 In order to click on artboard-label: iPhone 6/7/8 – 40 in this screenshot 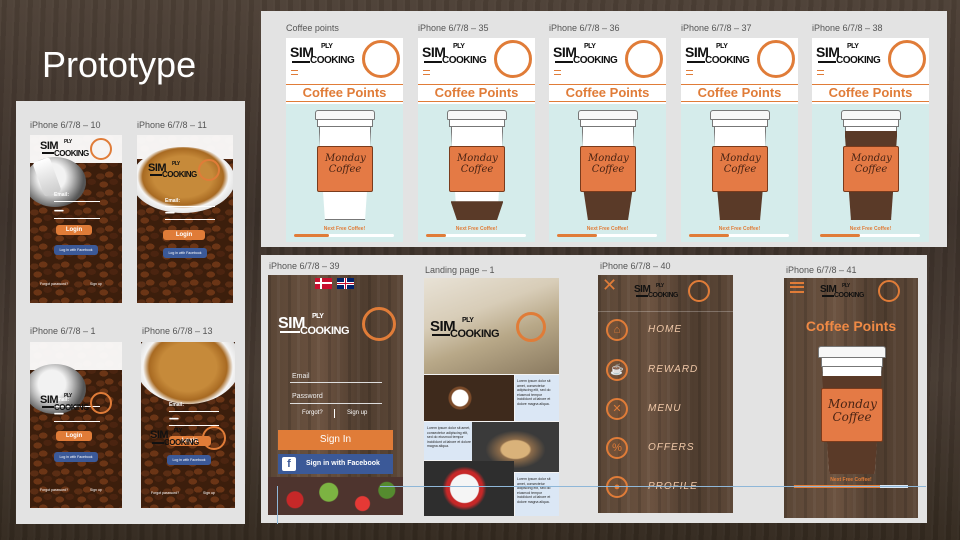, I will do `click(635, 266)`.